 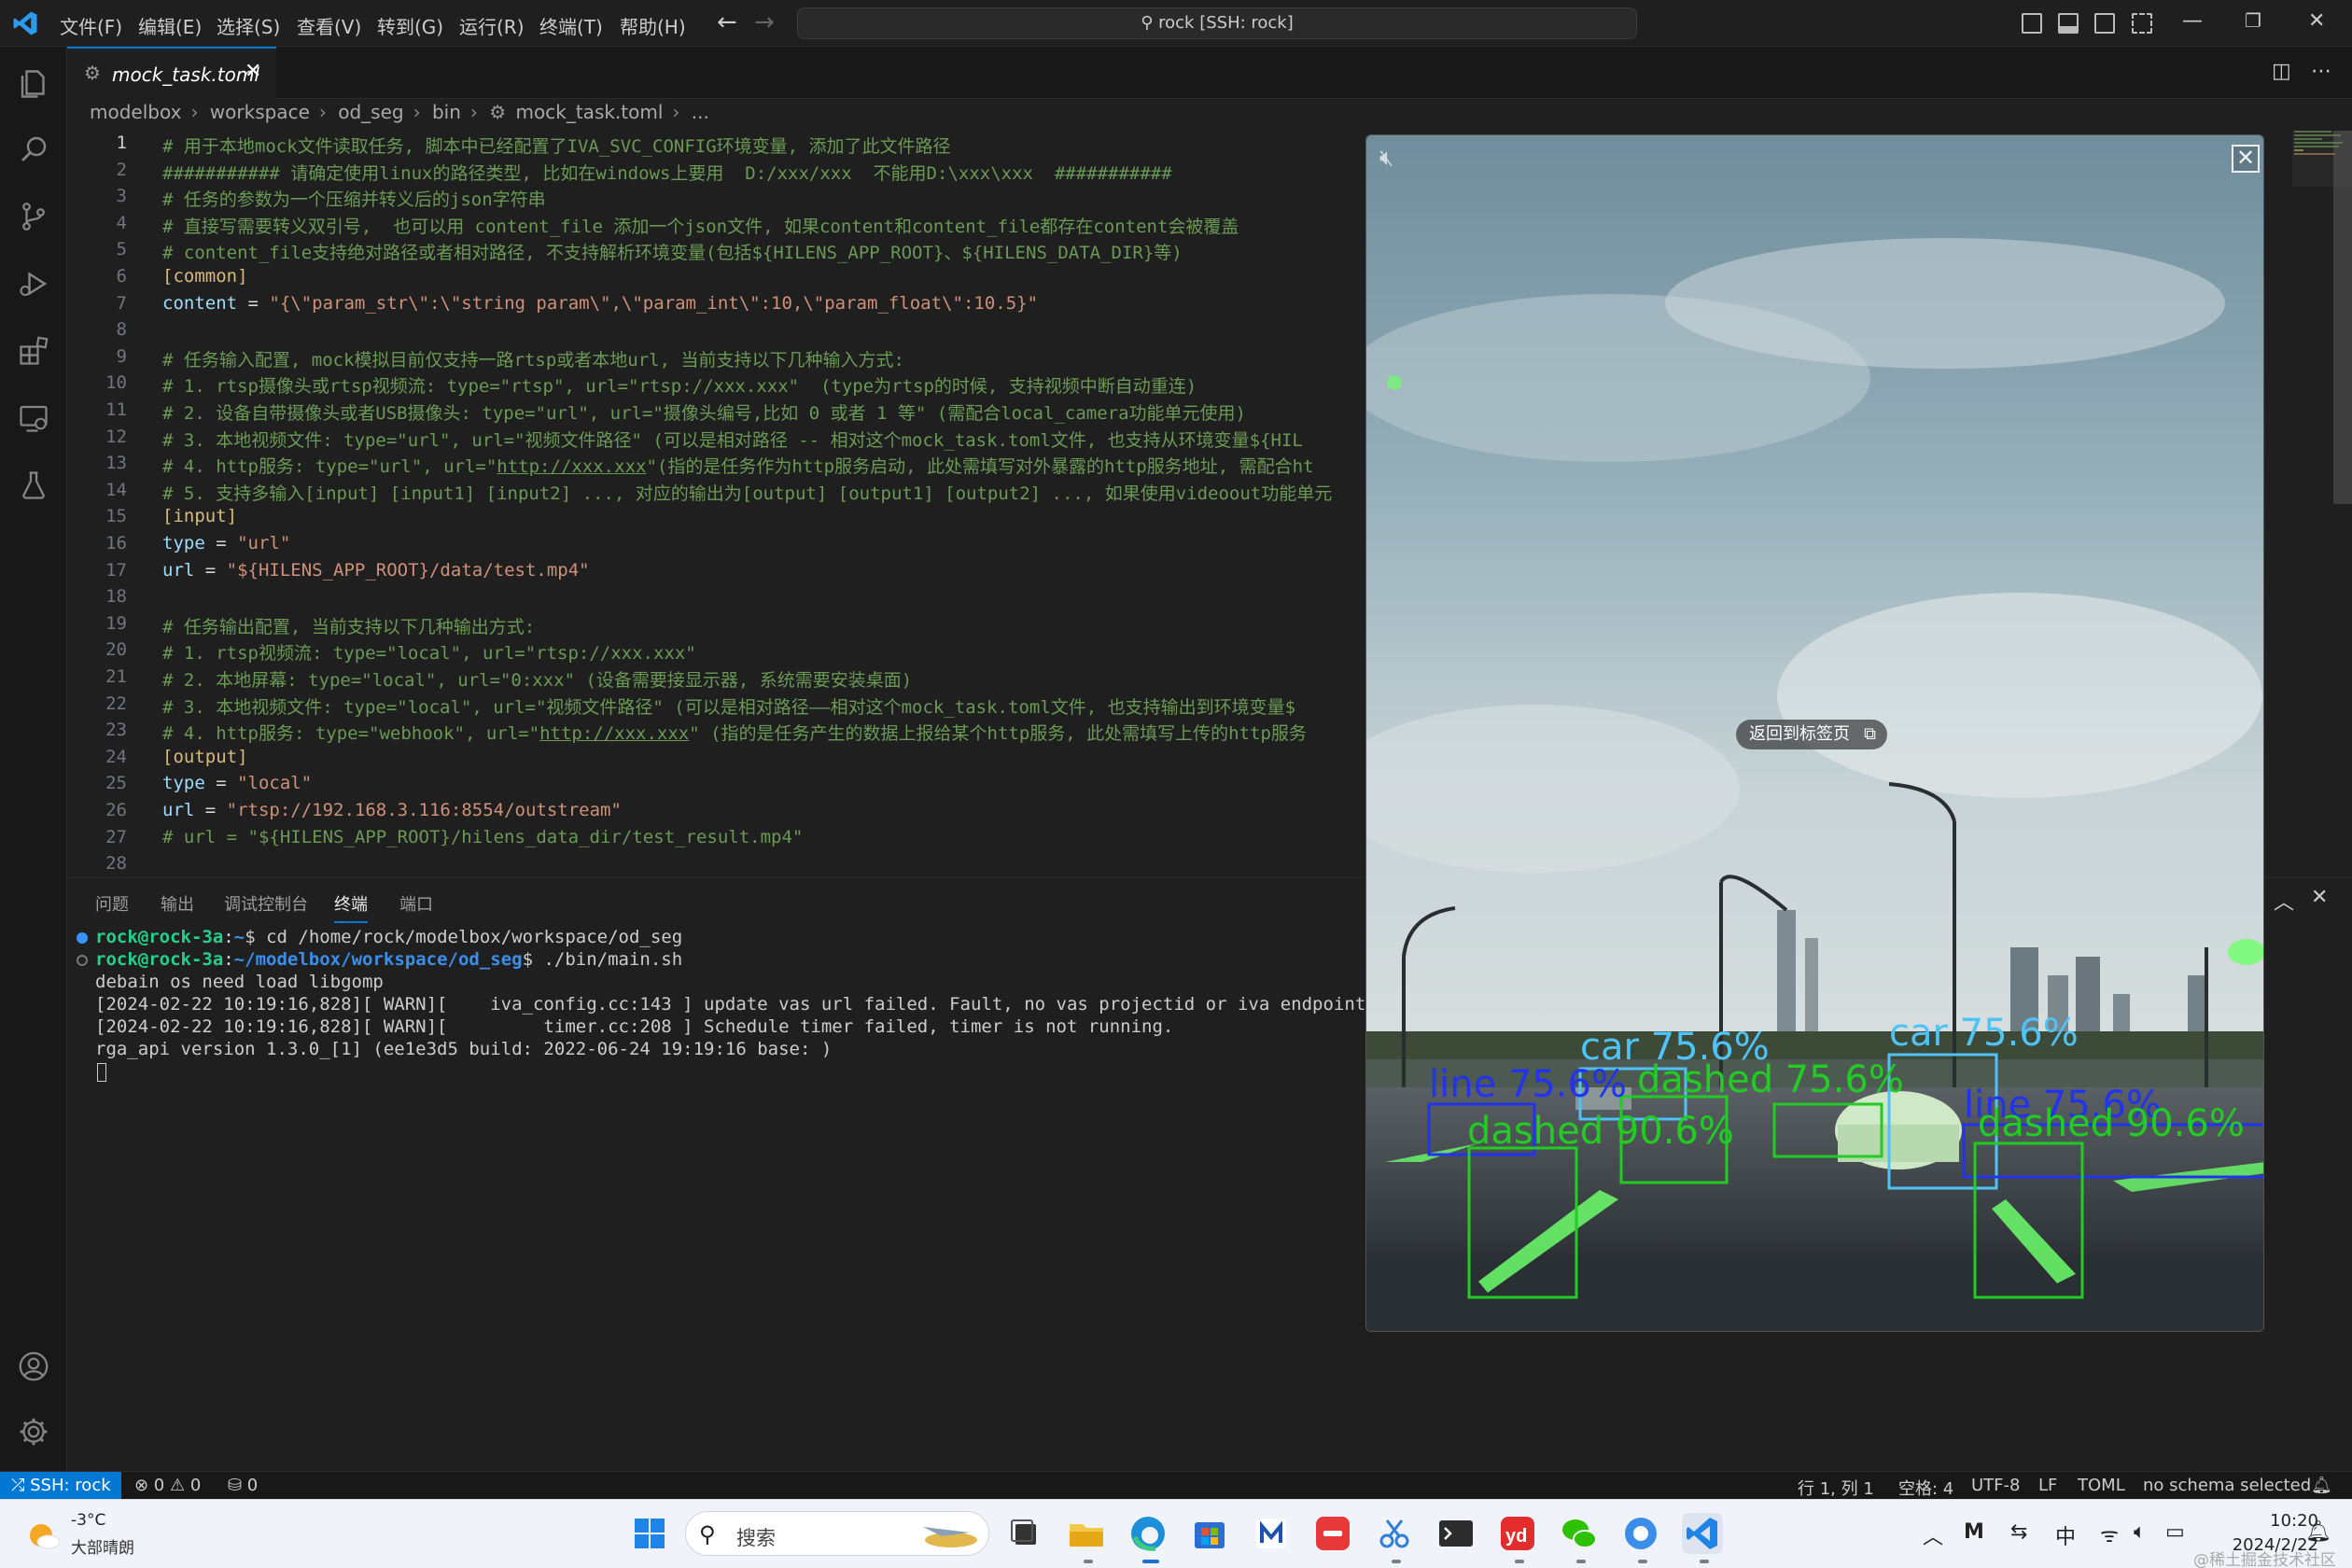 What do you see at coordinates (248, 25) in the screenshot?
I see `menu-selection: 选择(S)` at bounding box center [248, 25].